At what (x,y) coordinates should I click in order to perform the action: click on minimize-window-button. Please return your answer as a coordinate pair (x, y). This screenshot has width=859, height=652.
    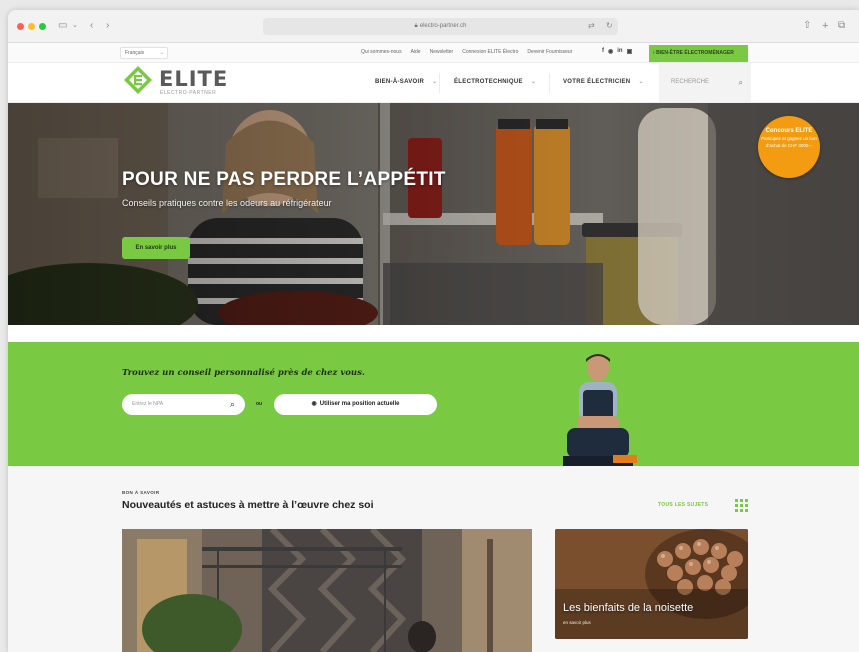
    Looking at the image, I should click on (31, 26).